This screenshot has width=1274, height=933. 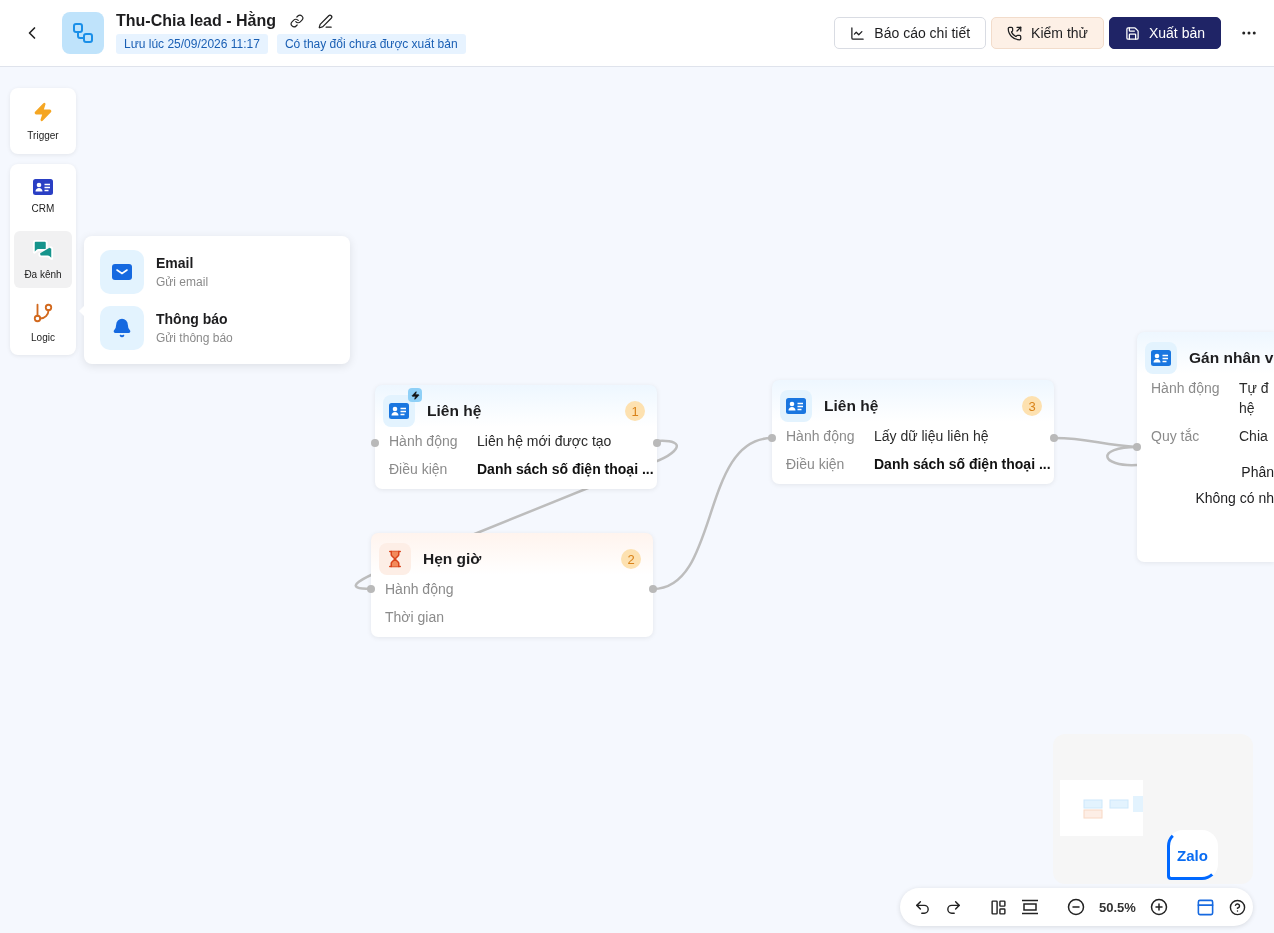 I want to click on popover-item-subtitle: Gửi thông báo, so click(x=194, y=338).